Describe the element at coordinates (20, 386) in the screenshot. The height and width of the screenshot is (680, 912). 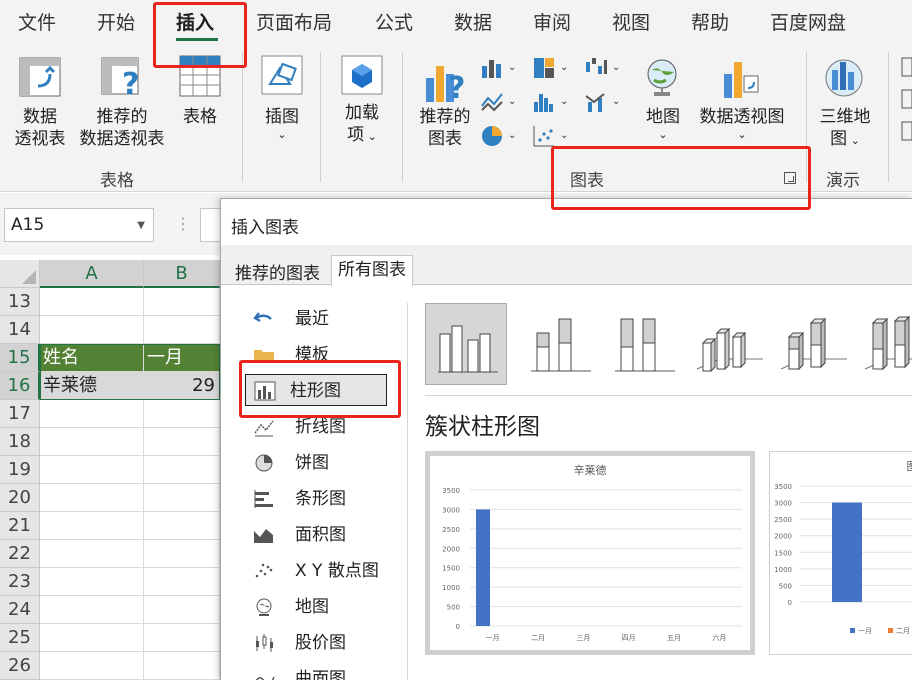
I see `row-header-16: 16` at that location.